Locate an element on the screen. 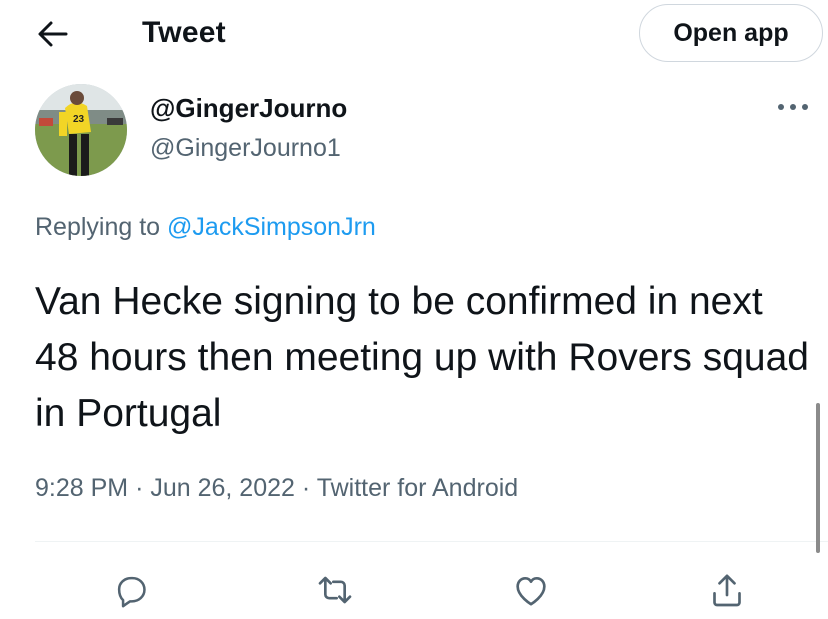 Image resolution: width=828 pixels, height=619 pixels. share-icon is located at coordinates (727, 590).